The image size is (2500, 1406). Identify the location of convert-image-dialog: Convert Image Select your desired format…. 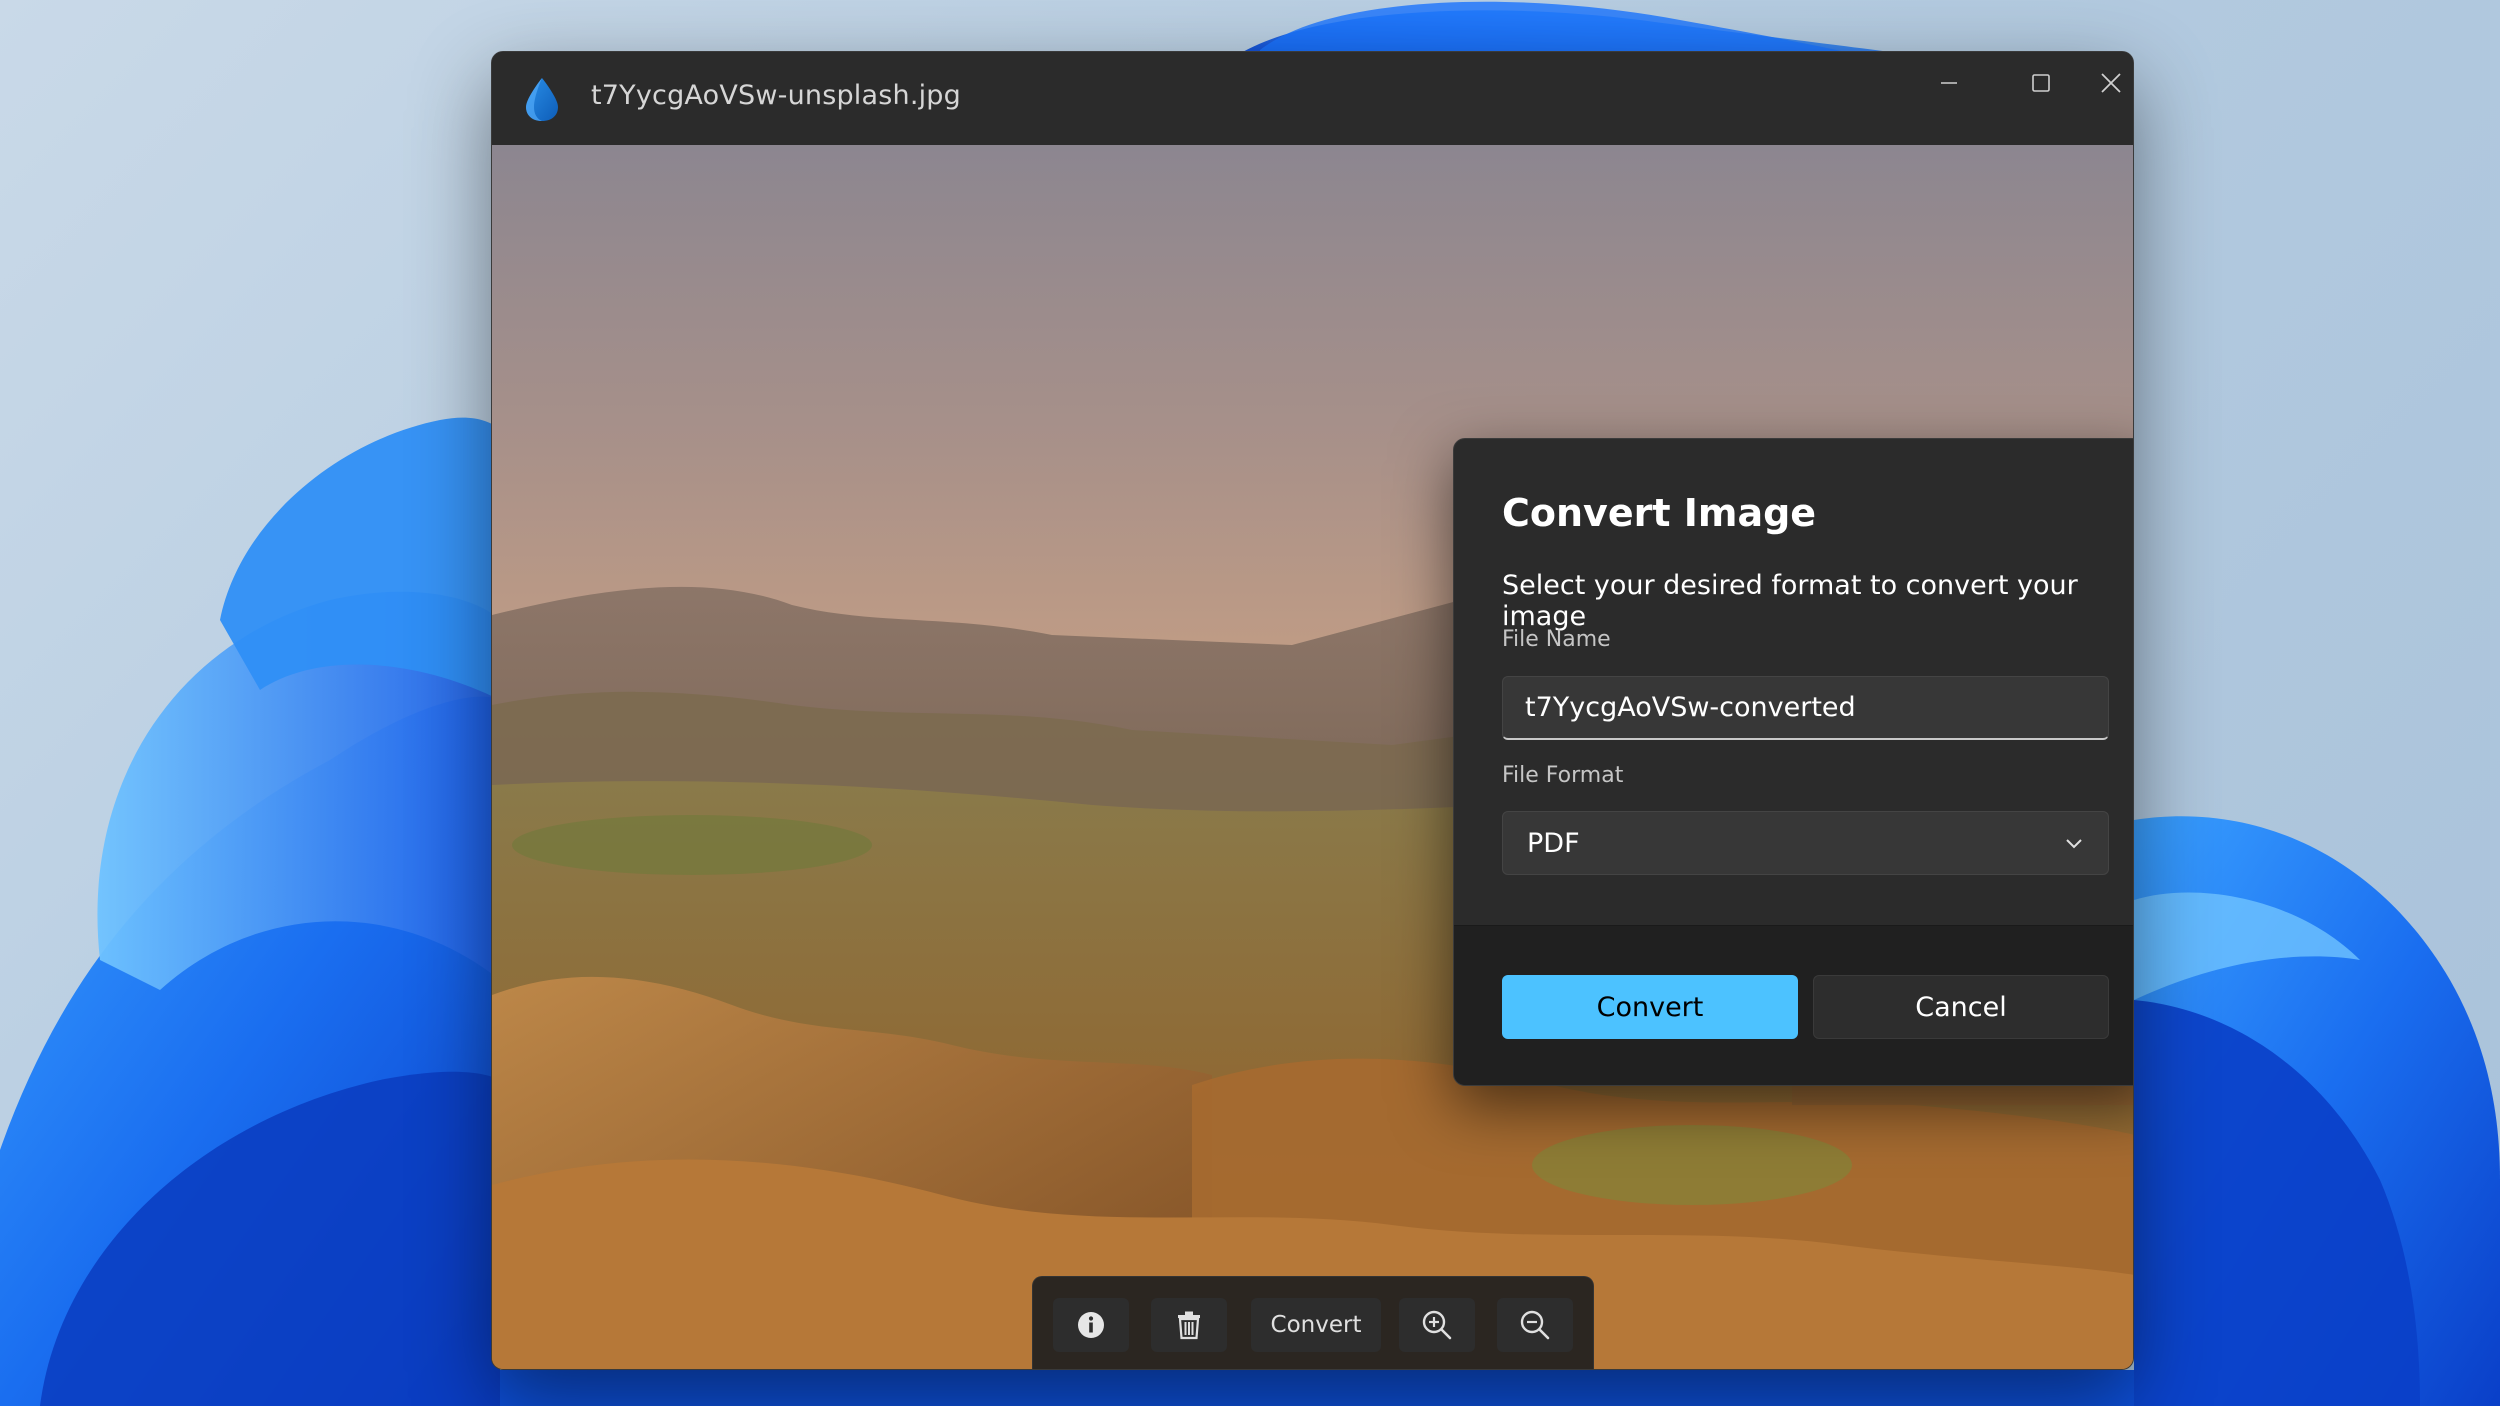
(1793, 762).